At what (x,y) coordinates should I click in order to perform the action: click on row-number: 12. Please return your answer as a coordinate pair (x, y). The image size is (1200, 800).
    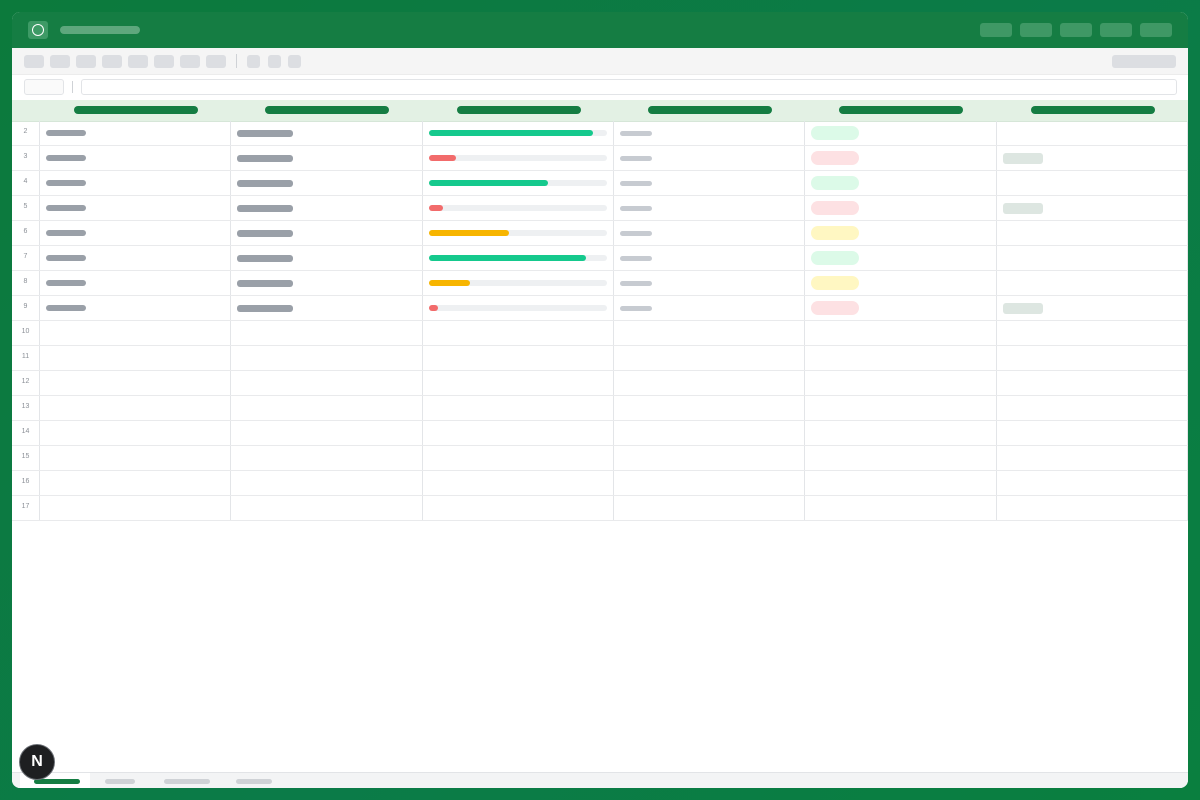
    Looking at the image, I should click on (26, 383).